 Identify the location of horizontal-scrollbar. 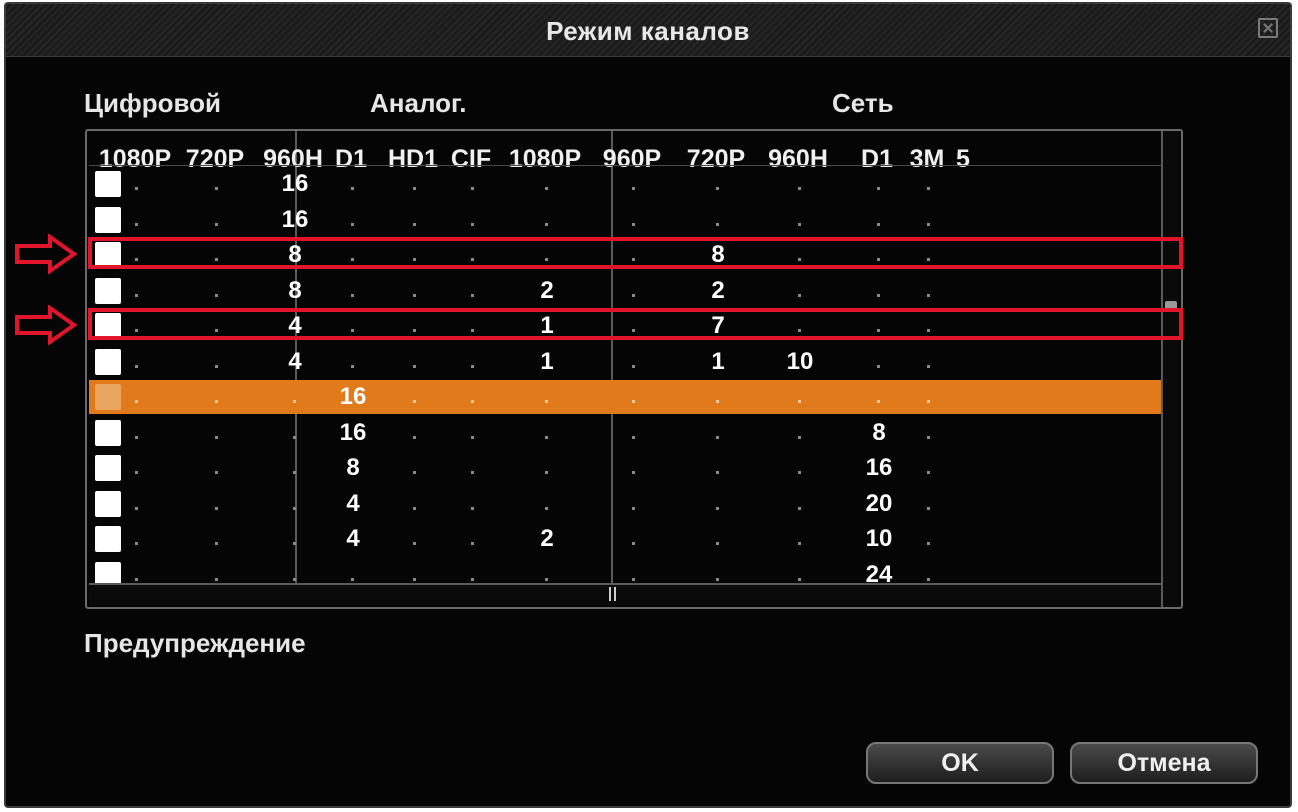
(626, 594).